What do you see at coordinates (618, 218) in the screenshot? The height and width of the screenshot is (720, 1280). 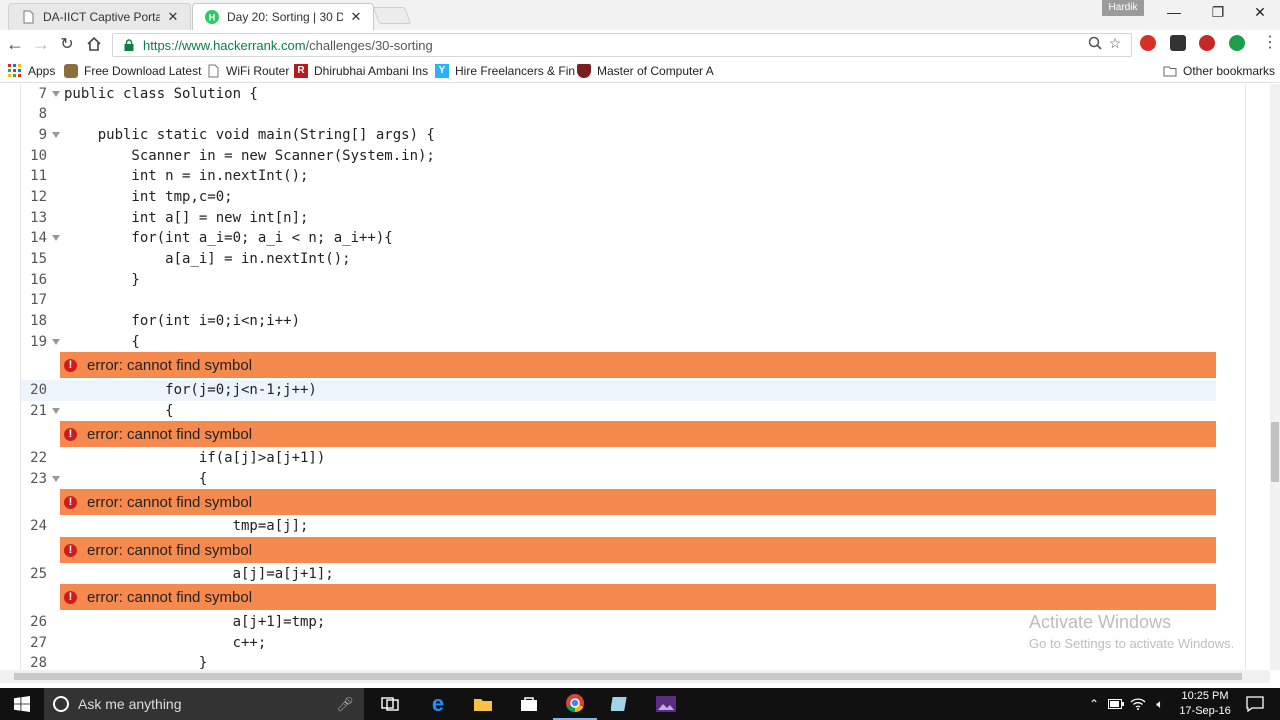 I see `code-line: 13 int a[] = new int[n];` at bounding box center [618, 218].